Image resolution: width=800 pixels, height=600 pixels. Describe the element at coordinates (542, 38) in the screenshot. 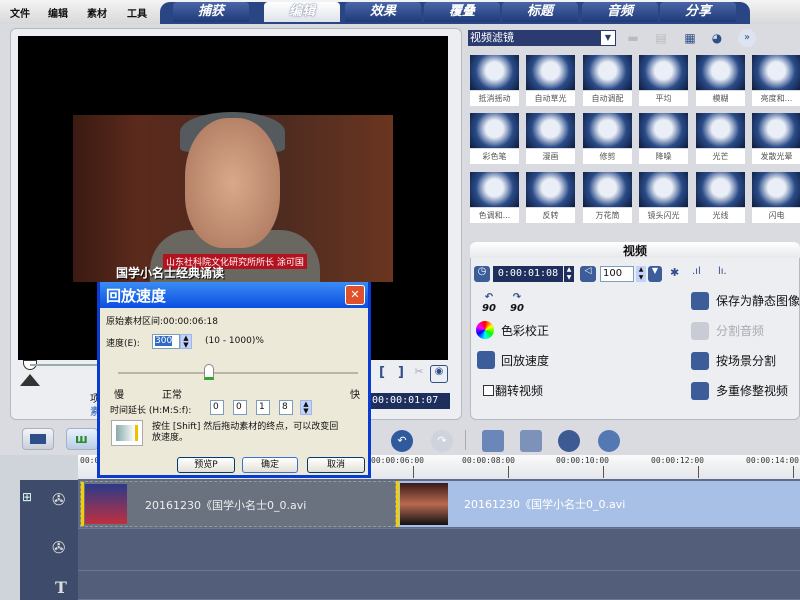

I see `library-category-dropdown: 视频滤镜` at that location.